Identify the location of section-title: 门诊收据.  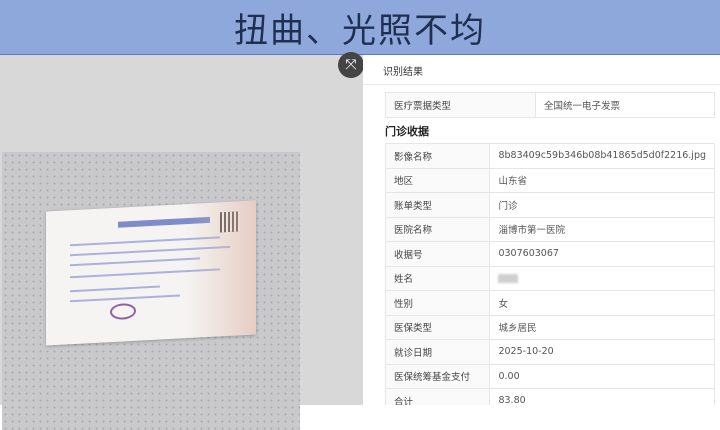
(407, 131).